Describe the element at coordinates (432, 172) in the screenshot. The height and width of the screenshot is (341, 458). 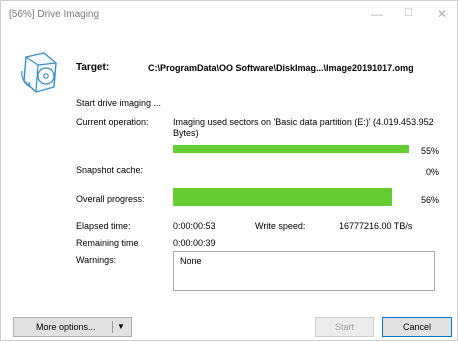
I see `snapshot-cache-percent: 0%` at that location.